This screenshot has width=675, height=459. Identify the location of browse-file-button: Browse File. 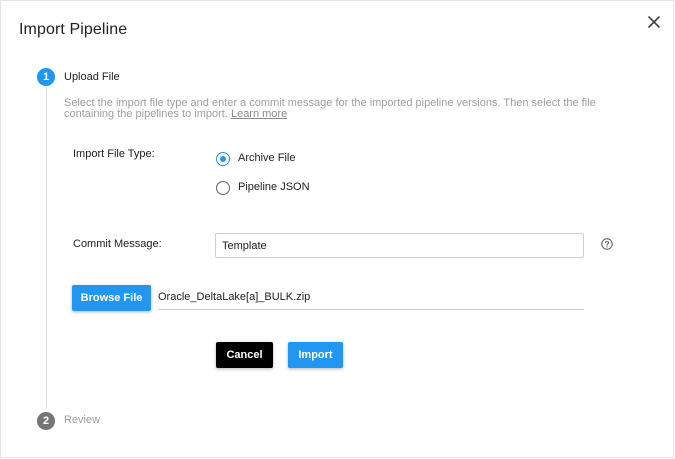
(111, 298).